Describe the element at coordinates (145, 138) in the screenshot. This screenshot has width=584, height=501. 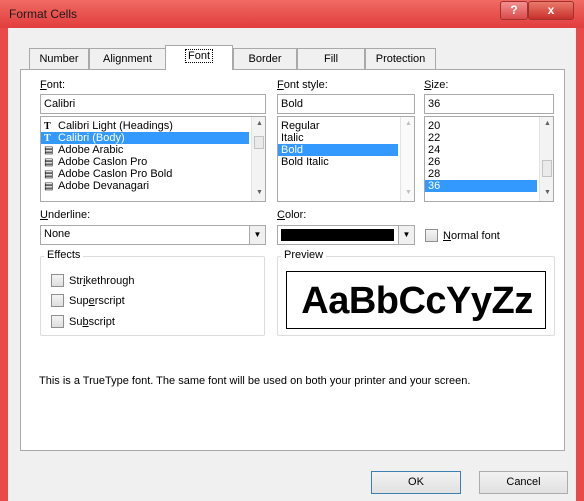
I see `font-list-item: T Calibri (Body)` at that location.